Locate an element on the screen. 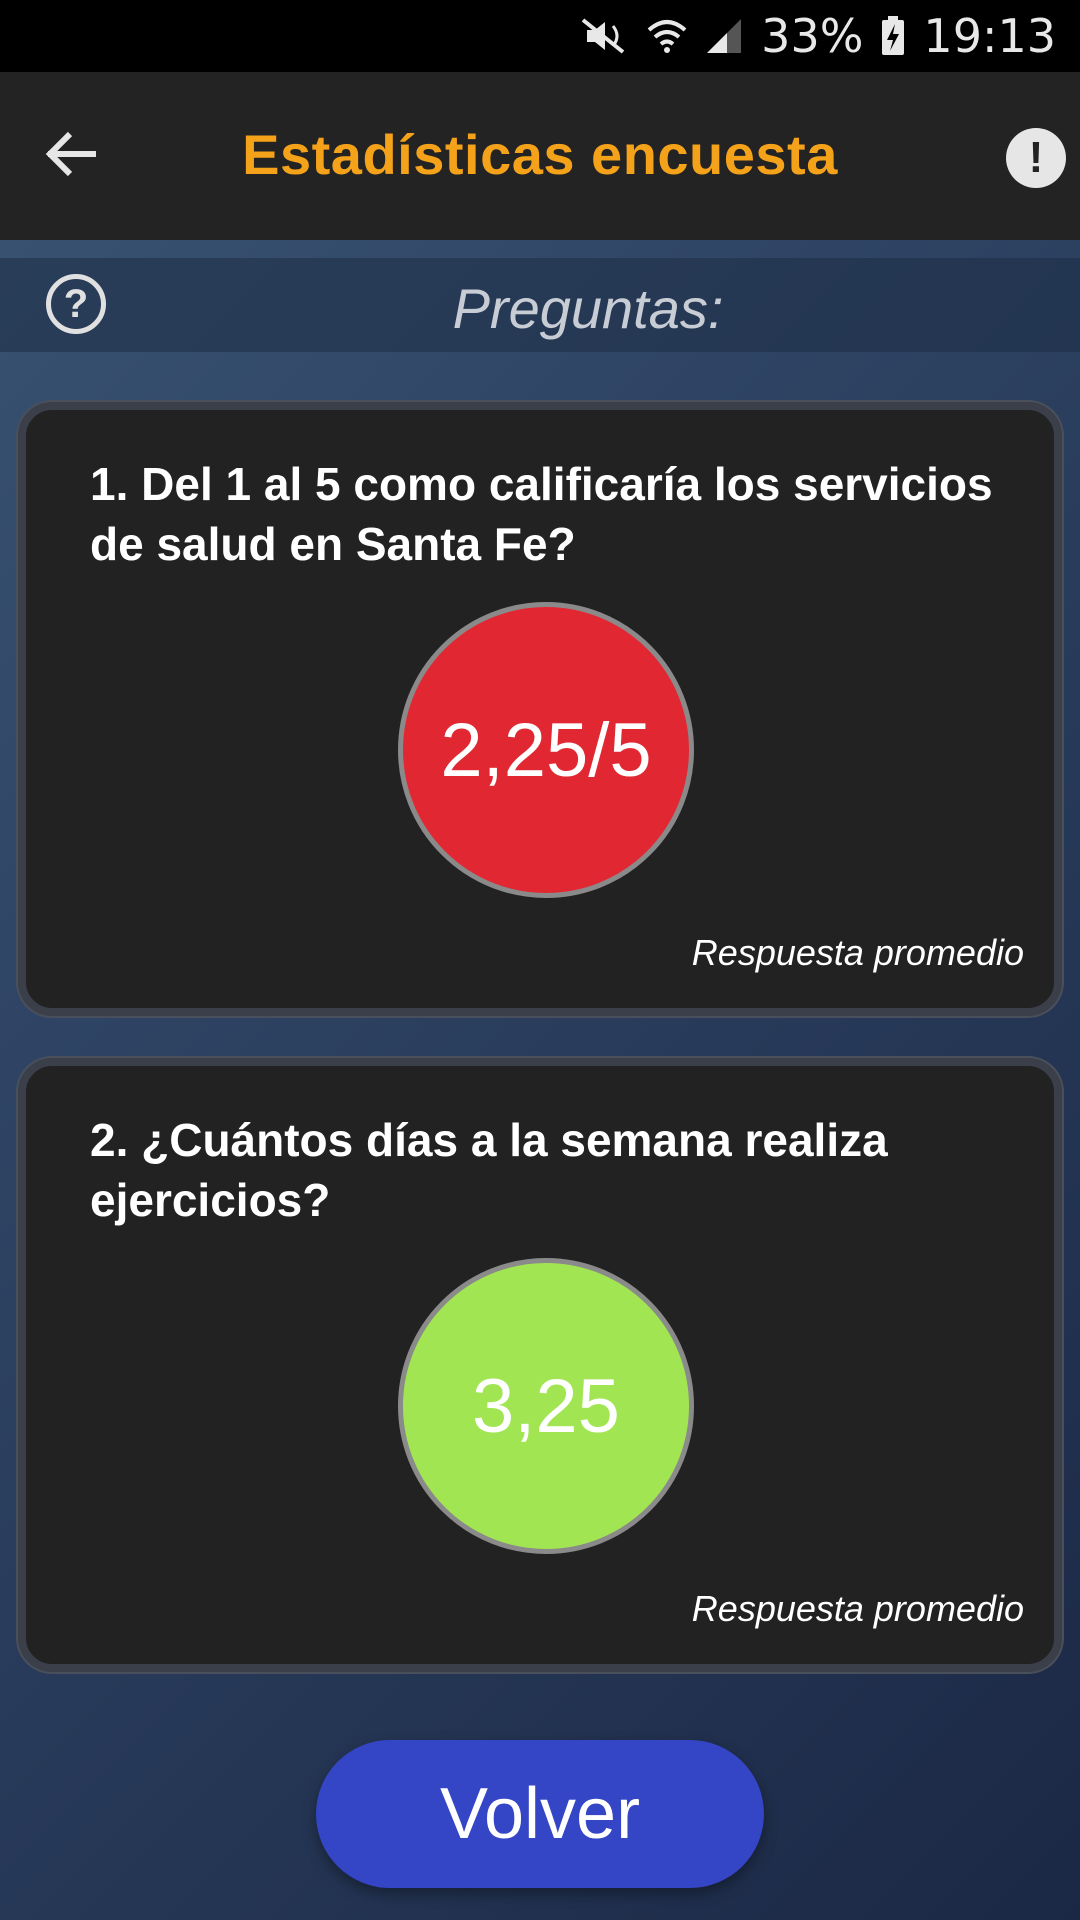  section-title: Preguntas: is located at coordinates (588, 308).